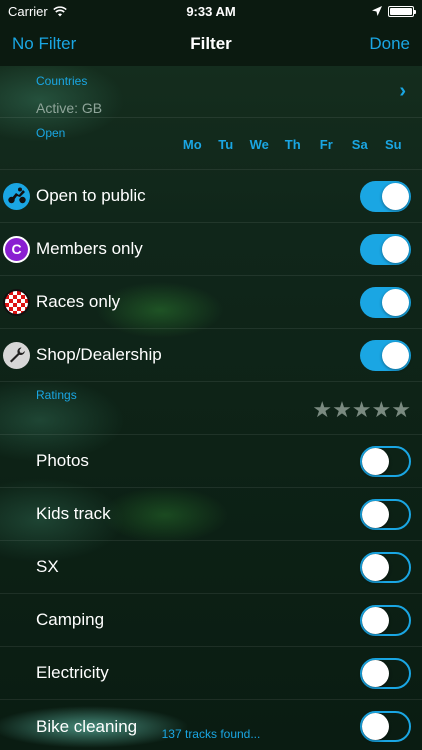 This screenshot has width=422, height=750. I want to click on electricity-toggle, so click(385, 673).